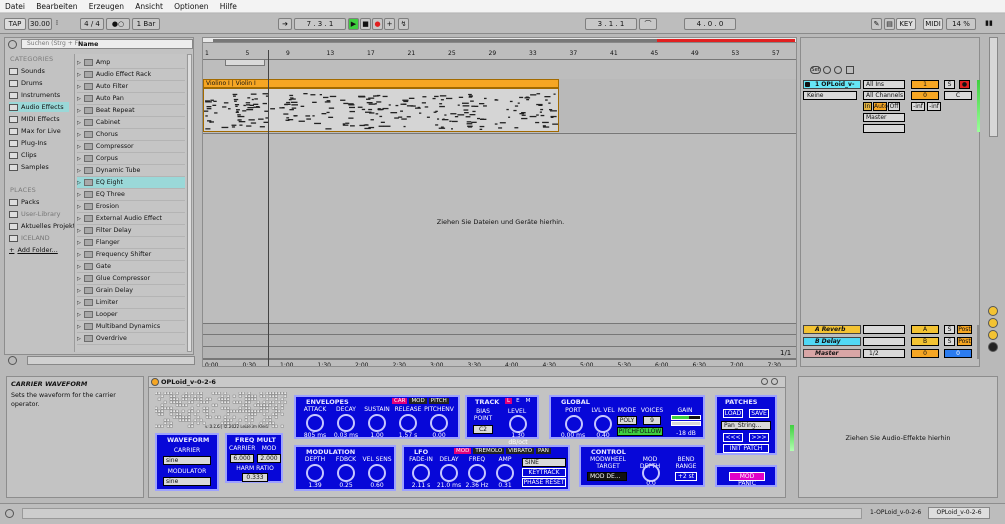 Image resolution: width=1005 pixels, height=524 pixels. Describe the element at coordinates (477, 473) in the screenshot. I see `lfo-freq-knob` at that location.